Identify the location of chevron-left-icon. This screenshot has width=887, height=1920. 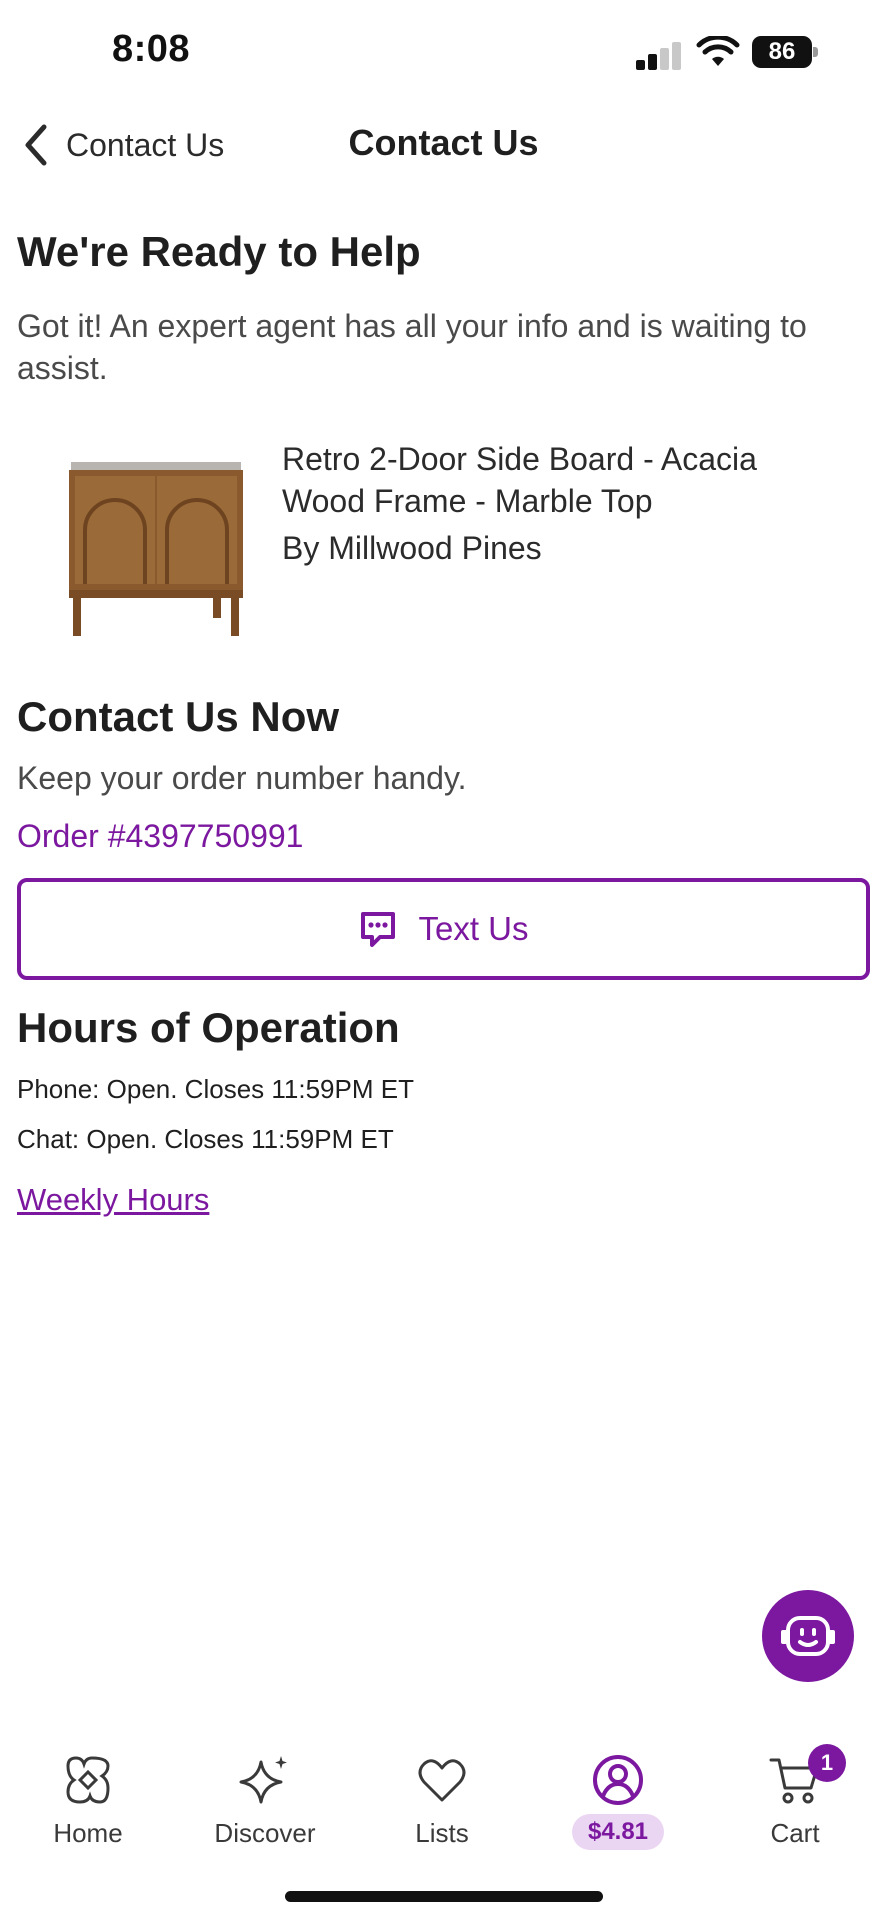
(36, 145).